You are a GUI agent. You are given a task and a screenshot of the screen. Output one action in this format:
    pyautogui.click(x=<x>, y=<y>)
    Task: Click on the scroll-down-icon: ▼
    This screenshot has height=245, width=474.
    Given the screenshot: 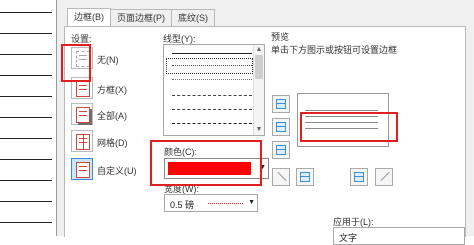 What is the action you would take?
    pyautogui.click(x=259, y=130)
    